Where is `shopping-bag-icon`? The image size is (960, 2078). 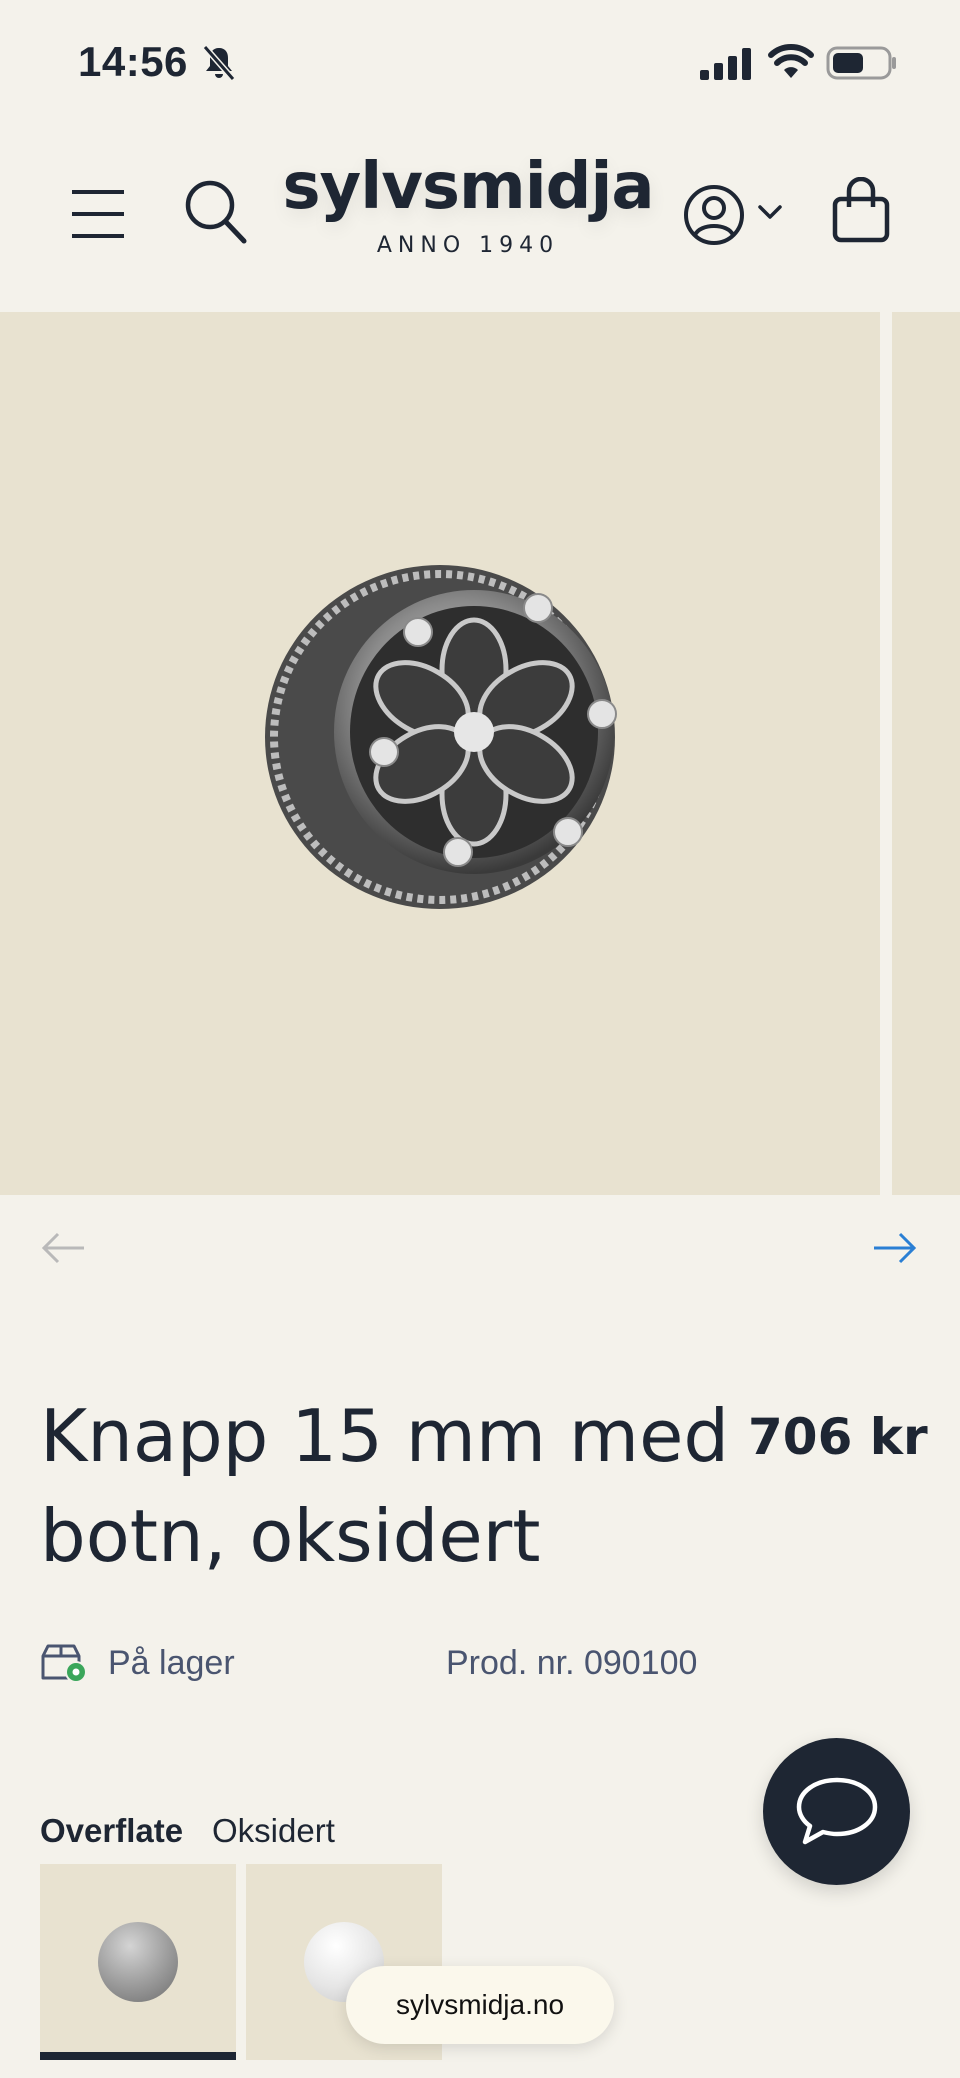 shopping-bag-icon is located at coordinates (861, 210).